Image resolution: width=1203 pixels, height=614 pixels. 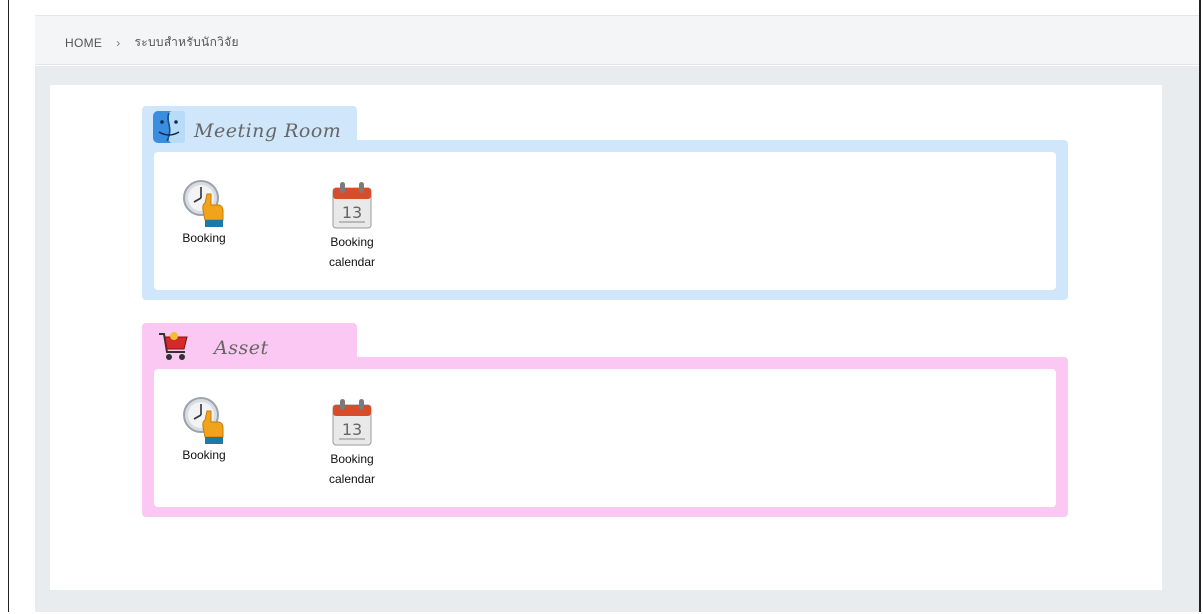 I want to click on breadcrumb: HOME › ระบบสำหรับนักวิจัย, so click(x=152, y=42).